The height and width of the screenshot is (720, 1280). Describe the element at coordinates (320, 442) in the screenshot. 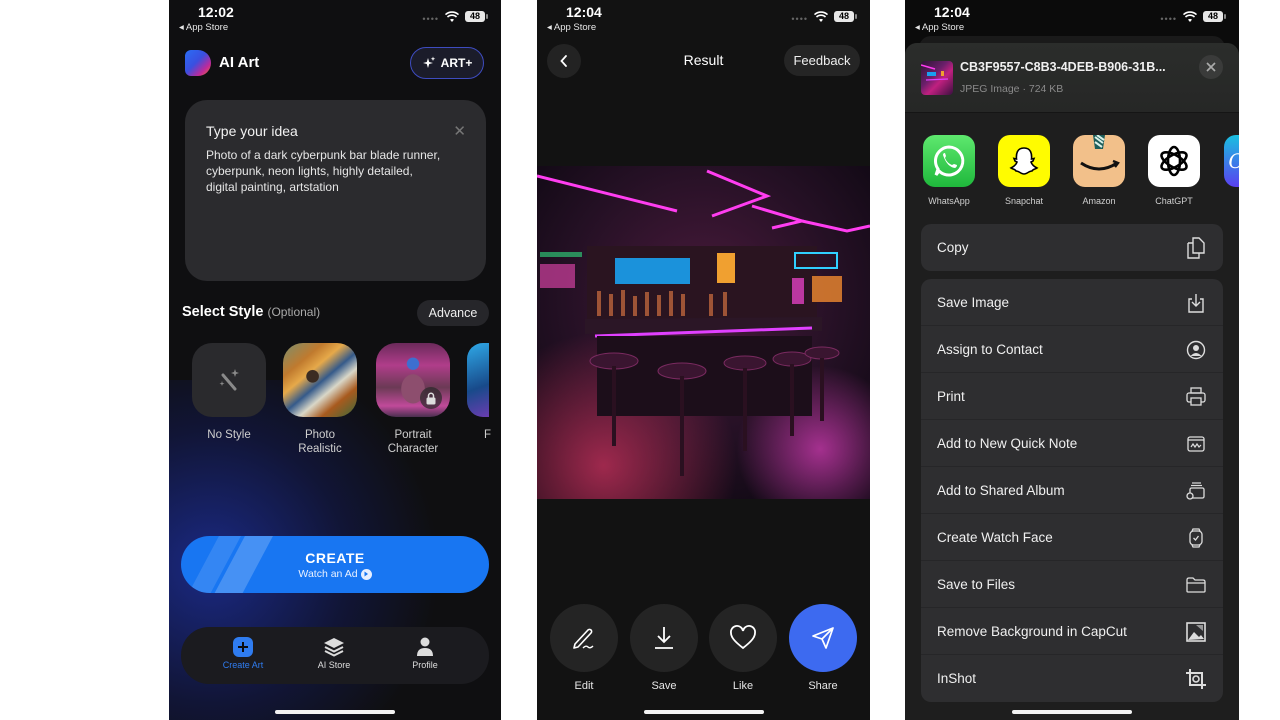

I see `style-label: Photo Realistic` at that location.